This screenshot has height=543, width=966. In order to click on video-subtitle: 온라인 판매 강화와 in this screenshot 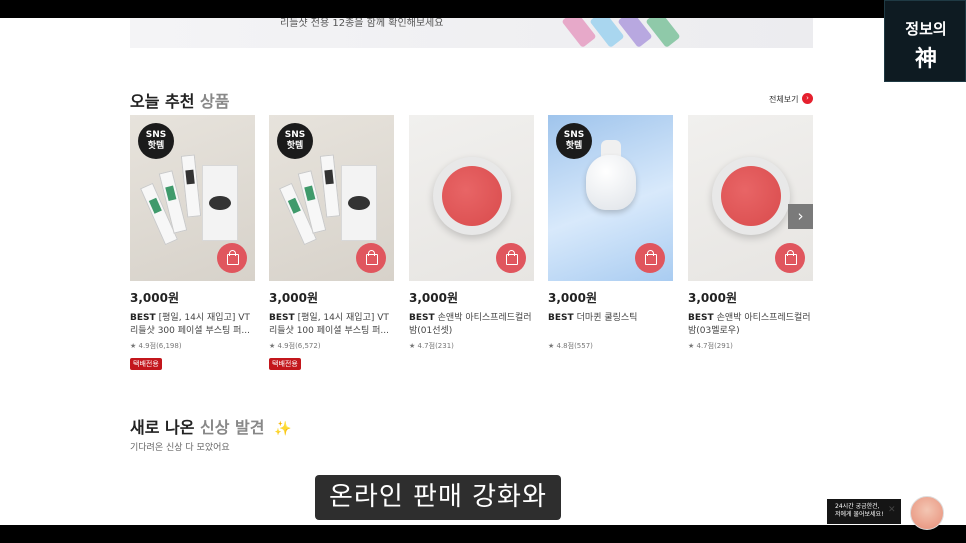, I will do `click(438, 497)`.